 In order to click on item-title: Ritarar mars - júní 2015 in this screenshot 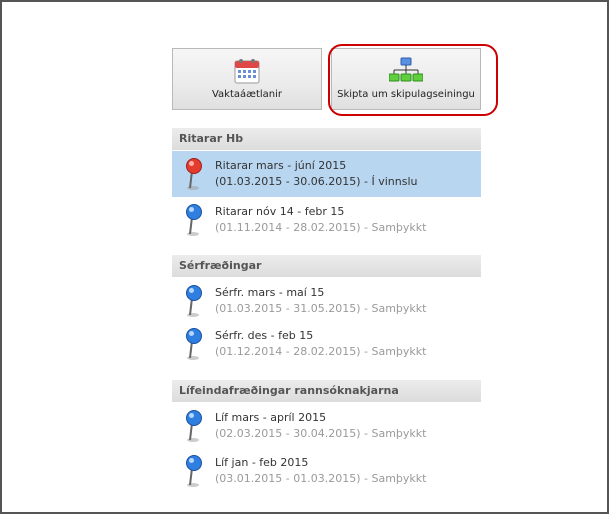, I will do `click(281, 165)`.